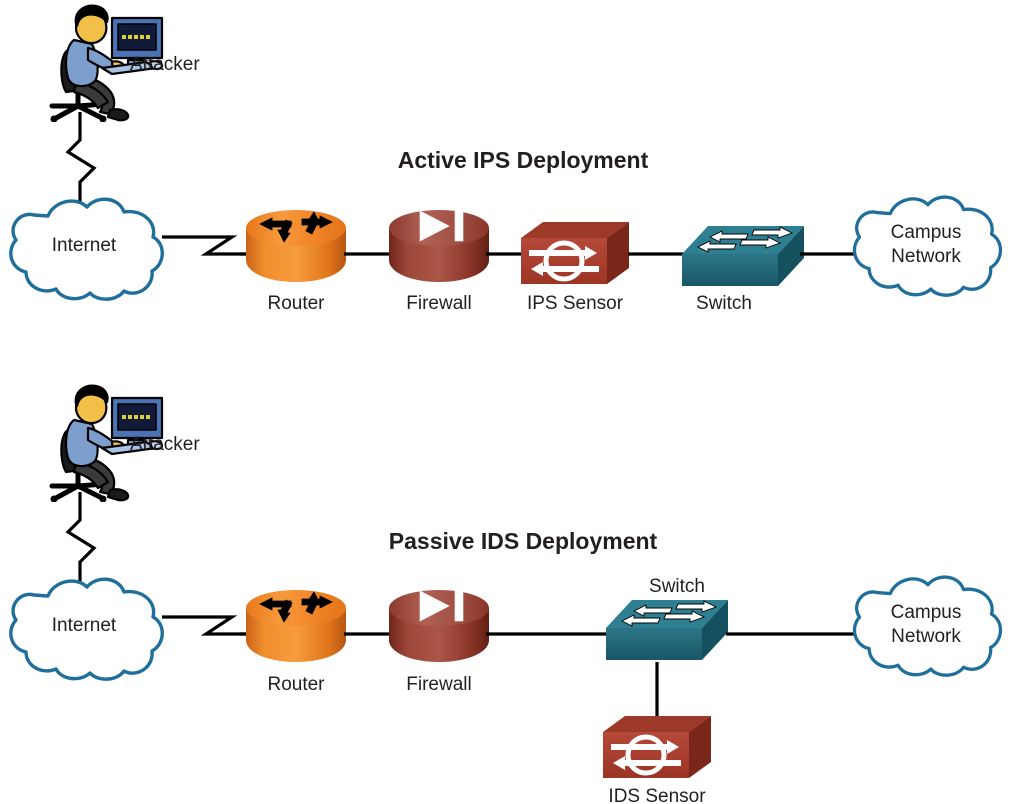 This screenshot has width=1010, height=804. I want to click on section-title-passive-ids: Passive IDS Deployment, so click(523, 541).